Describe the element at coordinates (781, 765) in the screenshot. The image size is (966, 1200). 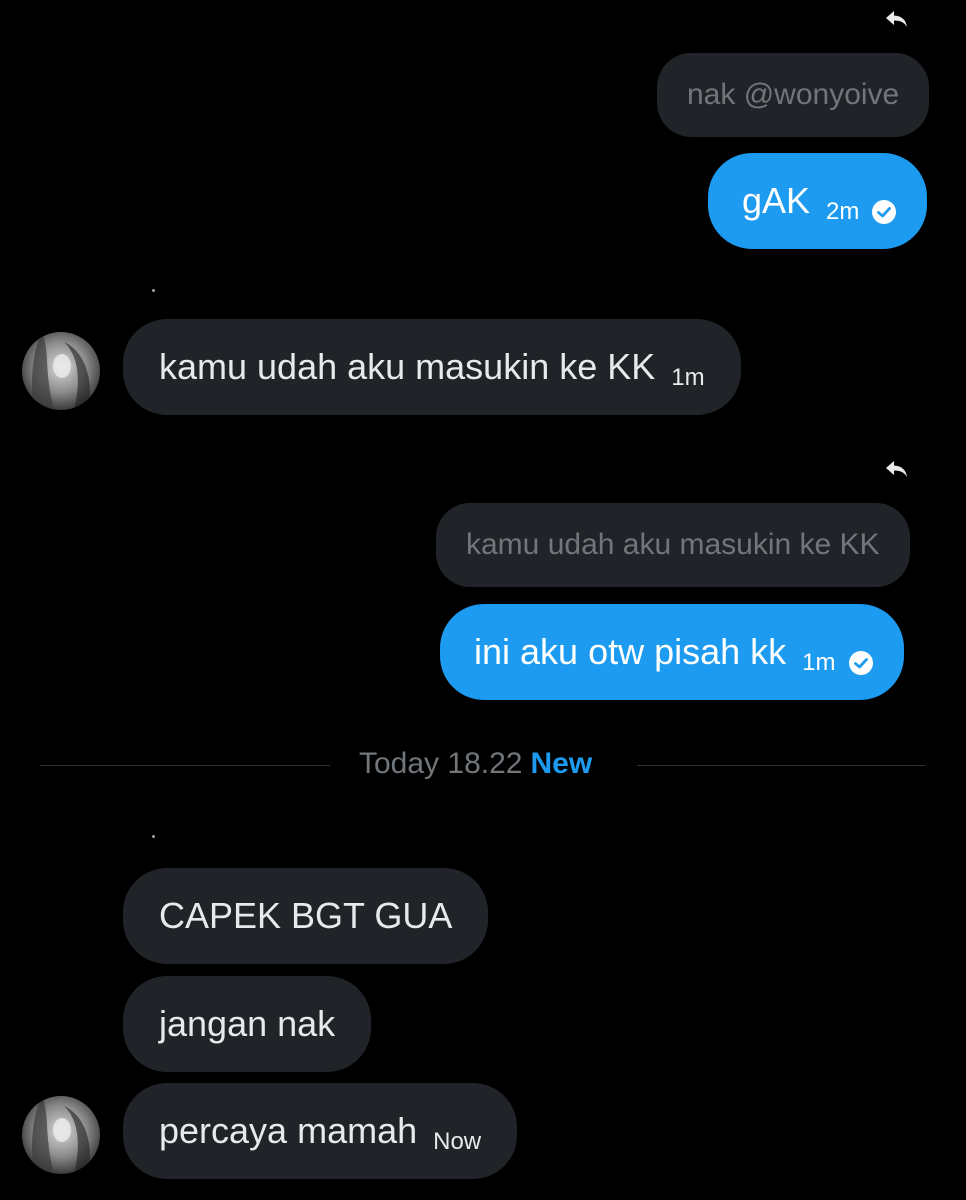
I see `divider-line-right` at that location.